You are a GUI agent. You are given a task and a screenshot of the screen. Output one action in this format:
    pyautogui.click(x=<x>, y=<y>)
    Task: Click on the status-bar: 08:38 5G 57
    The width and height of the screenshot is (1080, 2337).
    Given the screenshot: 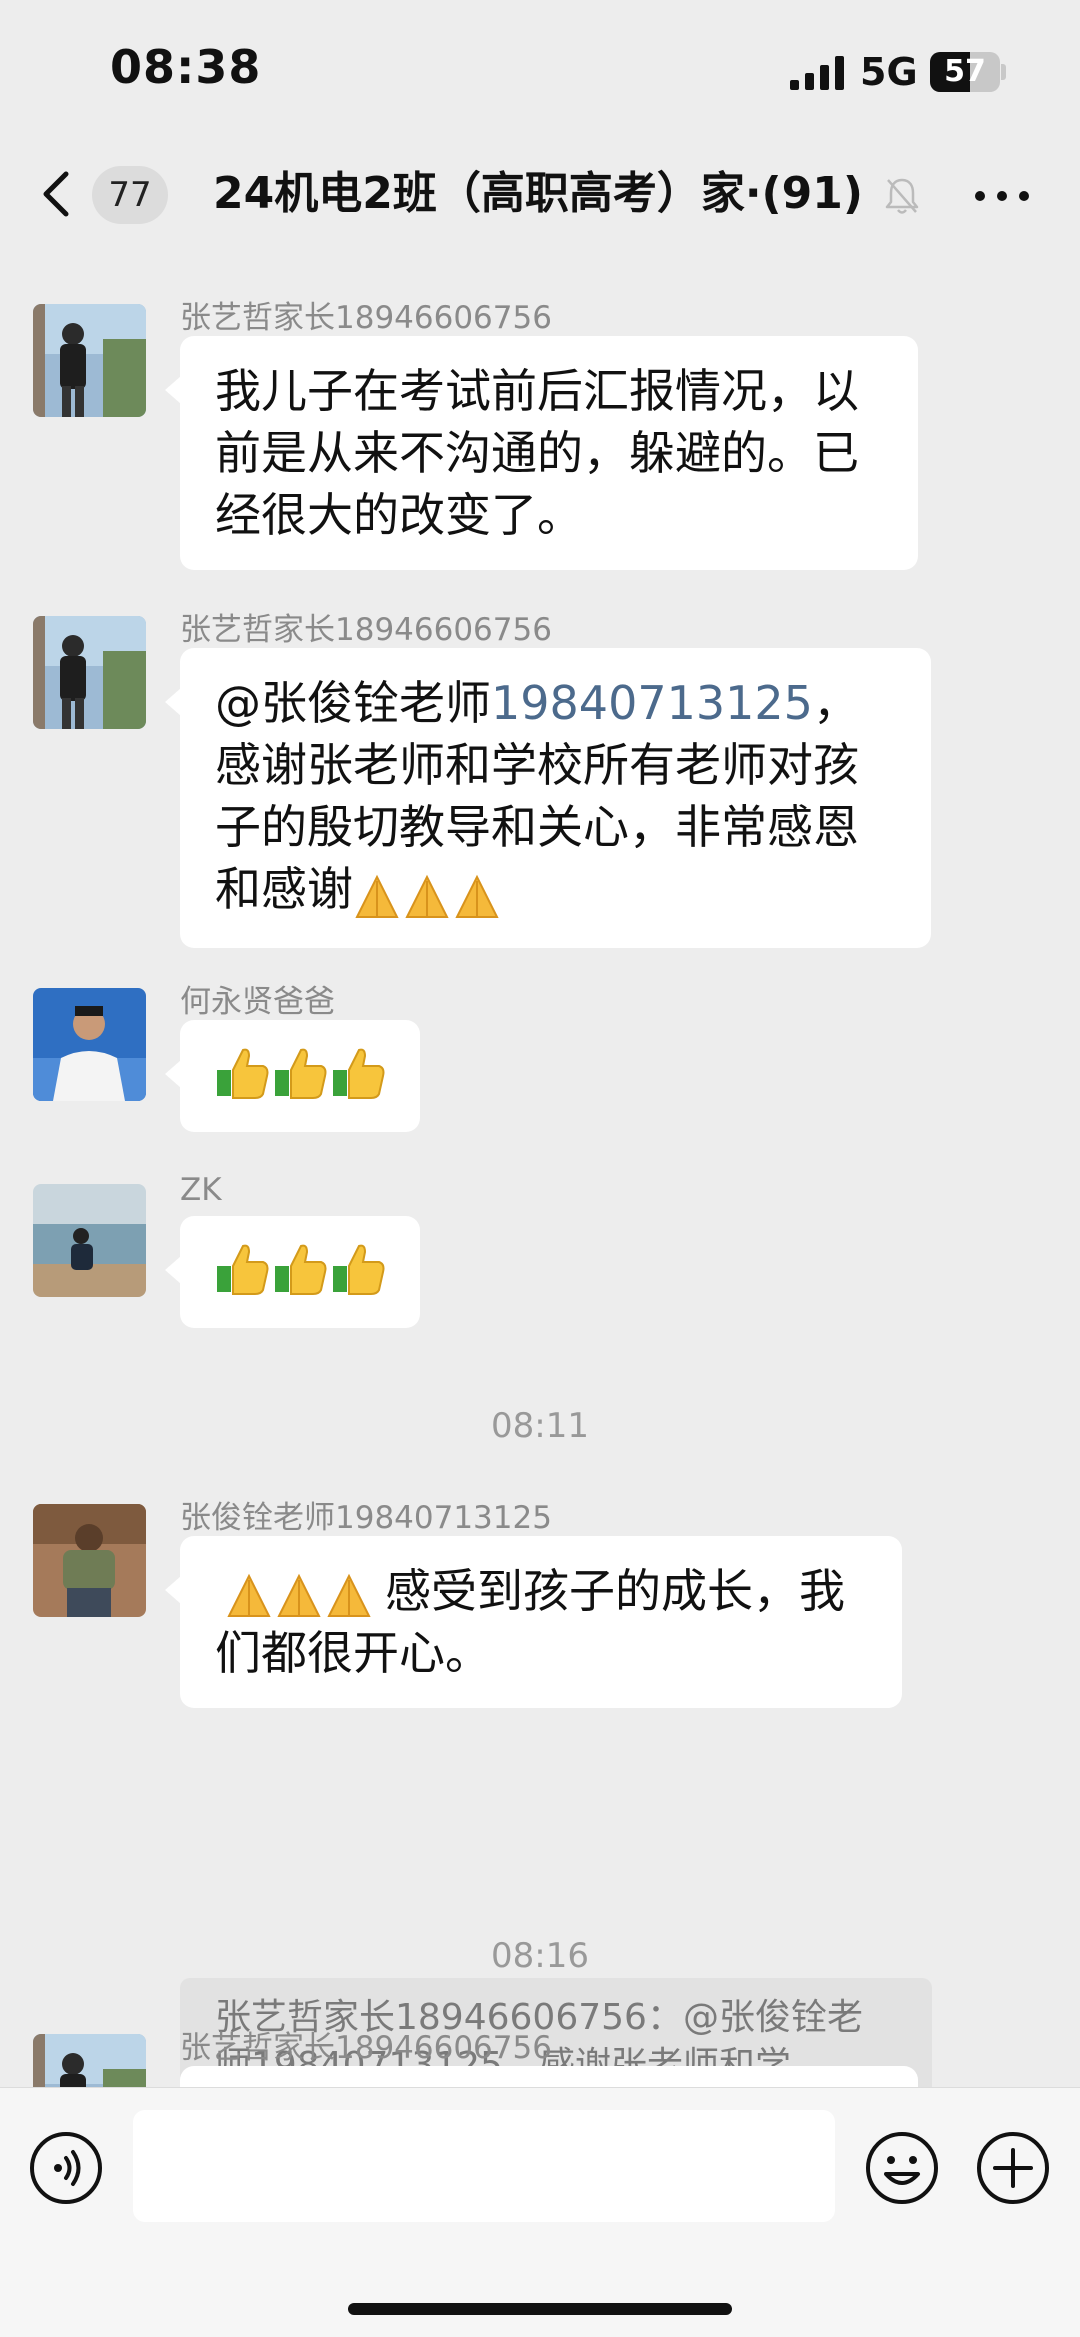 What is the action you would take?
    pyautogui.click(x=540, y=75)
    